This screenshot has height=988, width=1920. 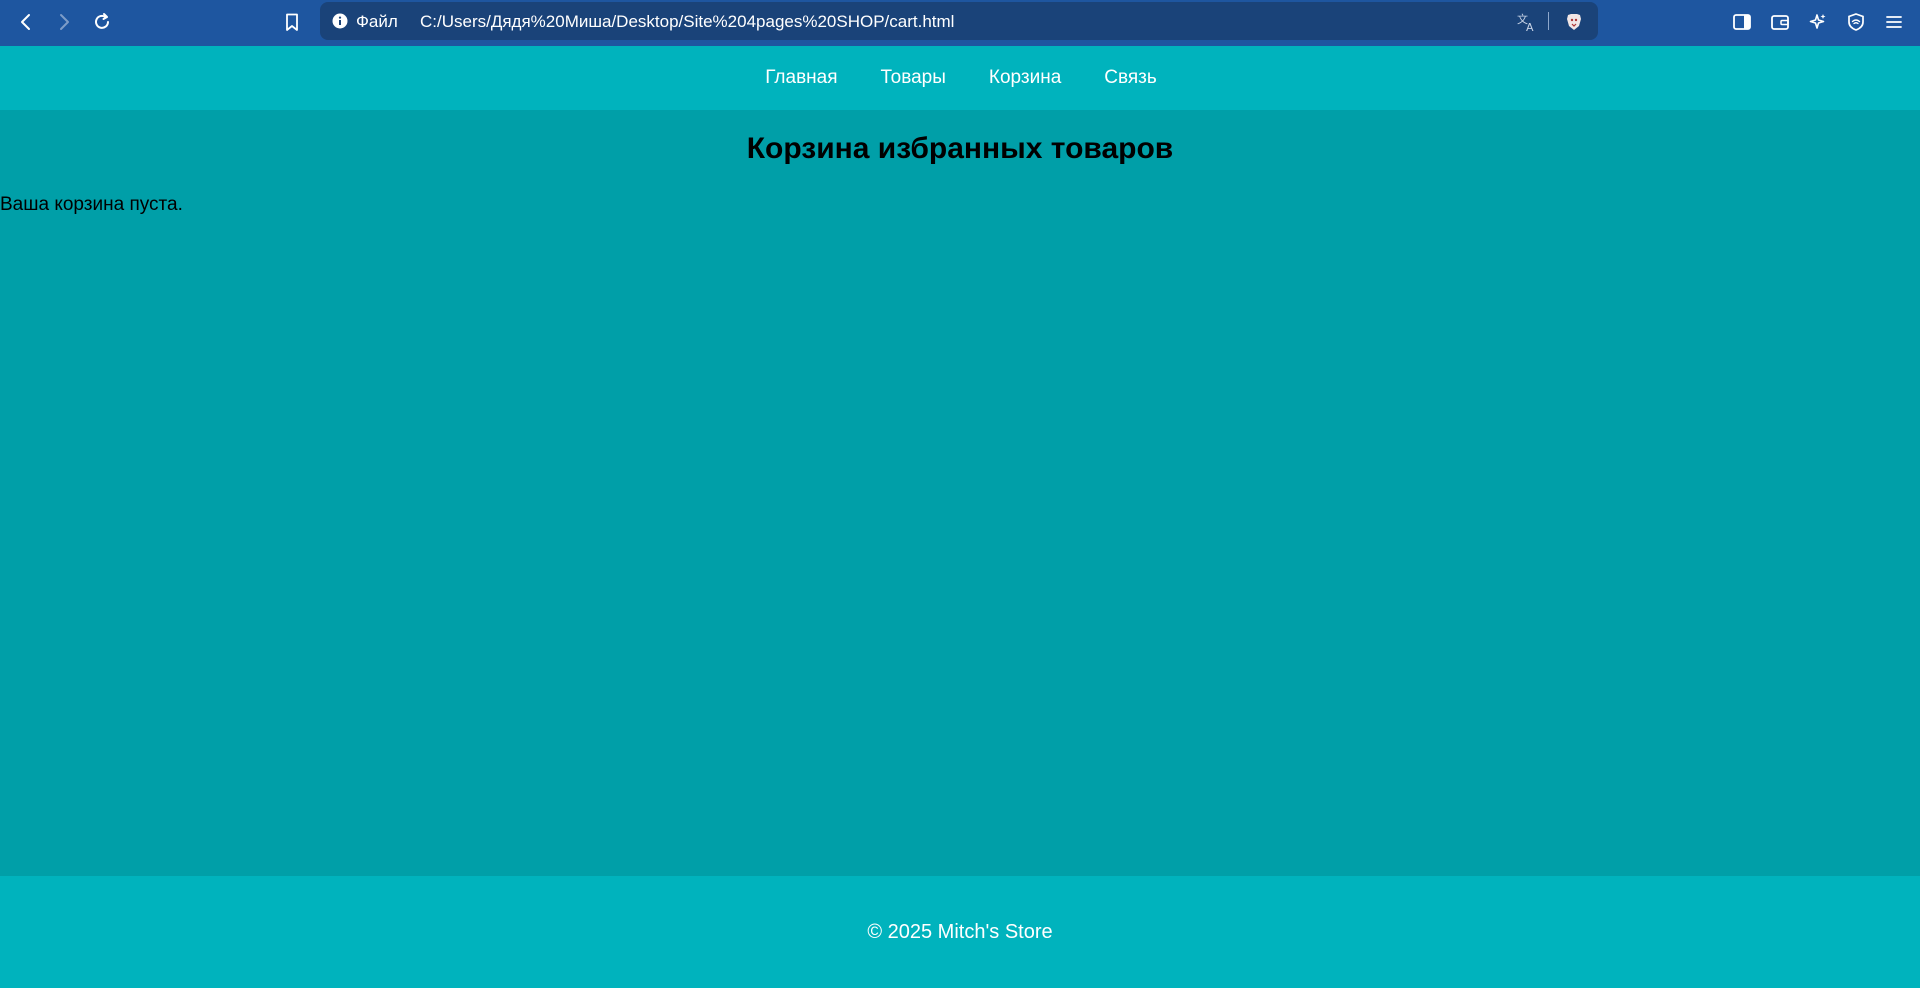 I want to click on sidebar-icon, so click(x=1742, y=22).